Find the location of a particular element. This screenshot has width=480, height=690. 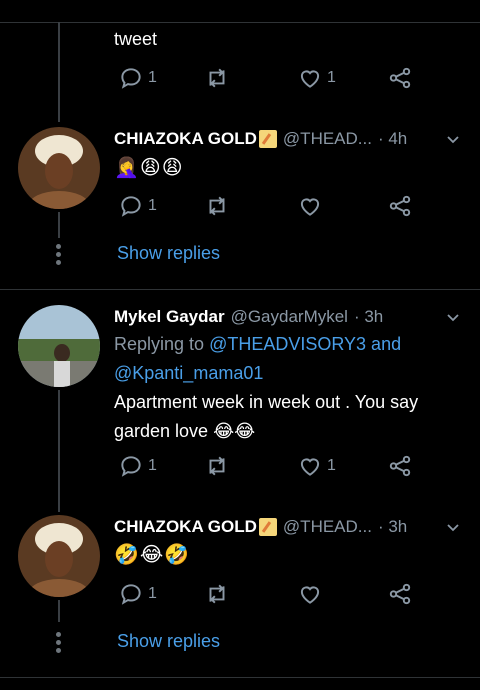

tweet-text: tweet is located at coordinates (136, 39).